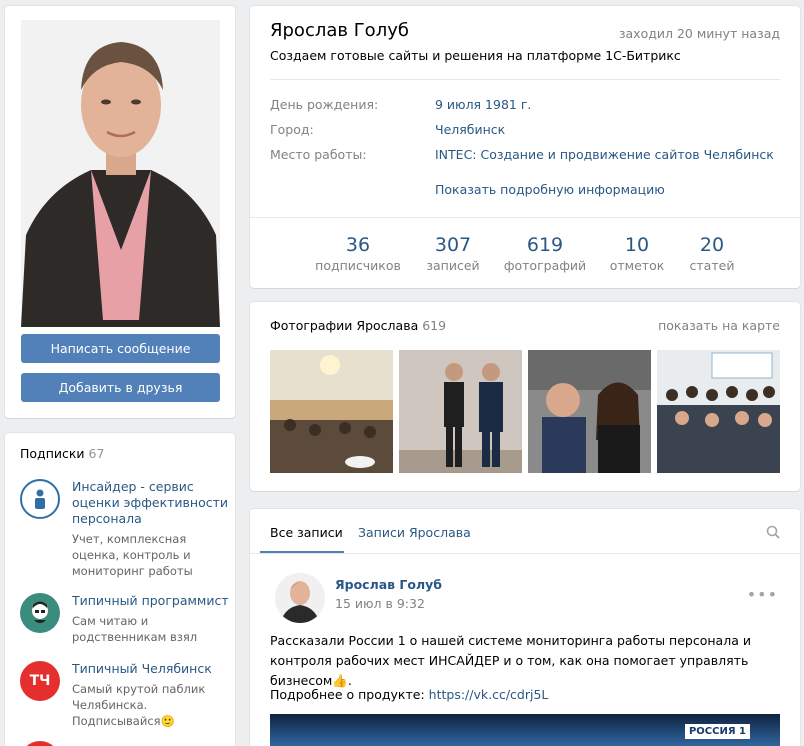  I want to click on profile-photo, so click(120, 173).